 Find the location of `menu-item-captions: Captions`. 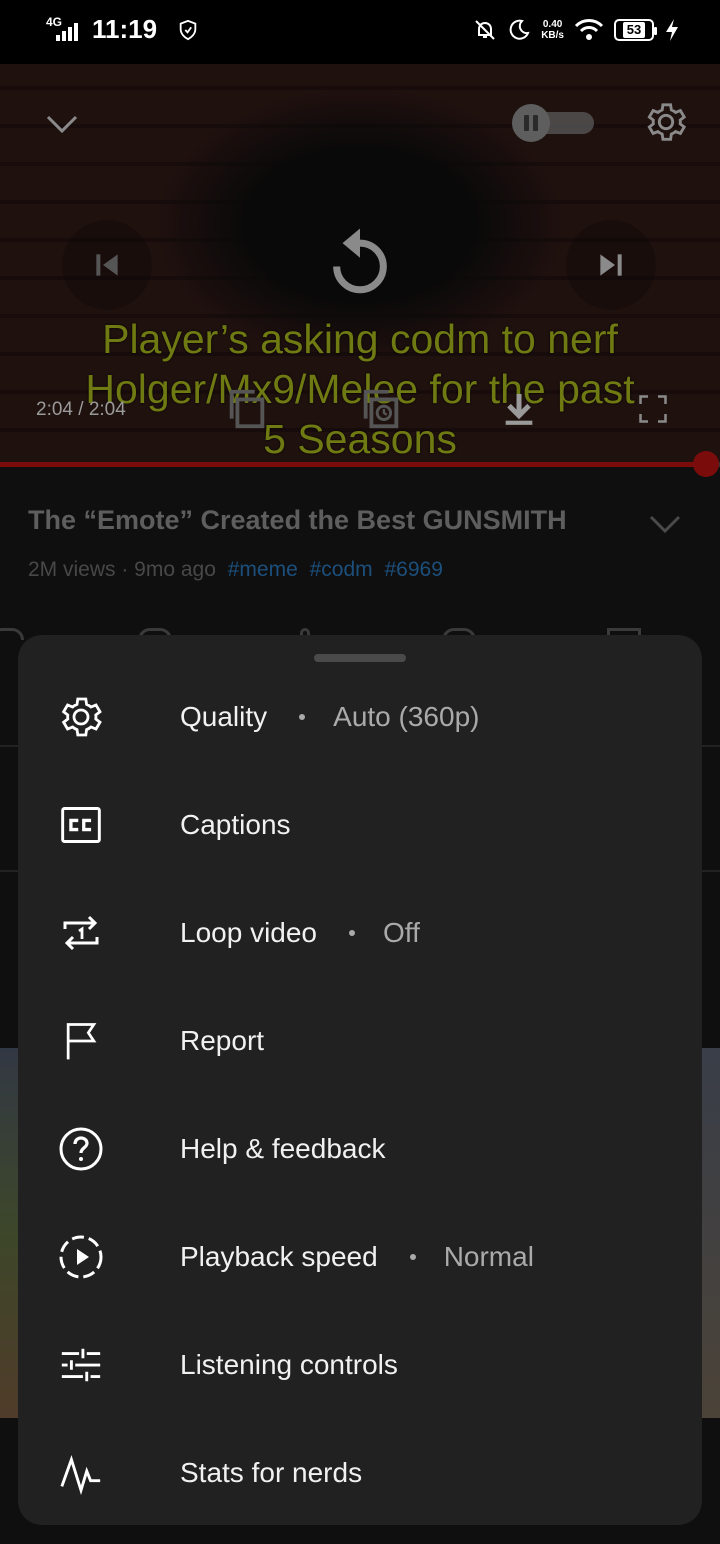

menu-item-captions: Captions is located at coordinates (360, 825).